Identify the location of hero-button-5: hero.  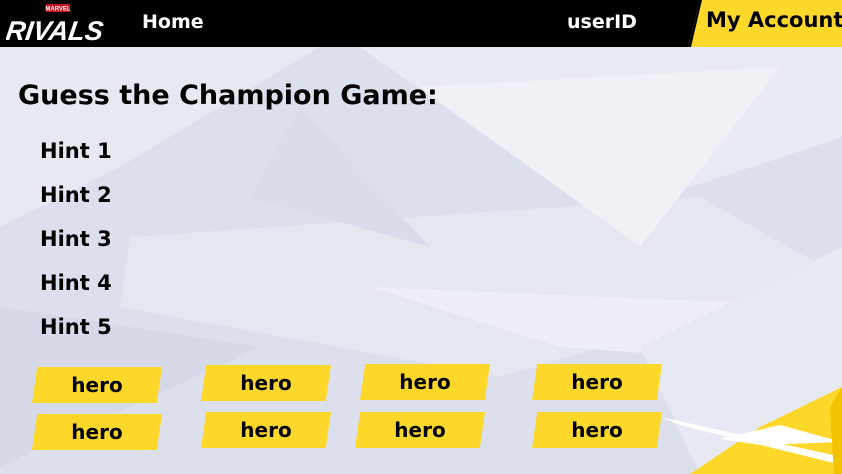
(97, 432).